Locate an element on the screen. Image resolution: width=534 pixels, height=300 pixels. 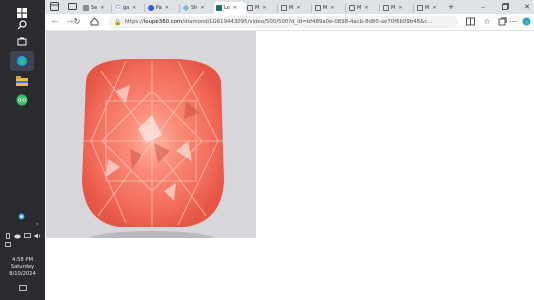
favorites-button: ☆ is located at coordinates (487, 22).